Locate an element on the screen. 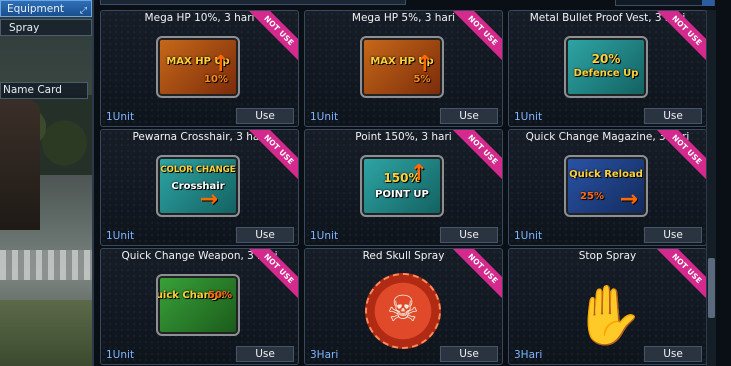 The height and width of the screenshot is (366, 731). color-change-crosshair-icon: COLOR CHANGE Crosshair → is located at coordinates (198, 186).